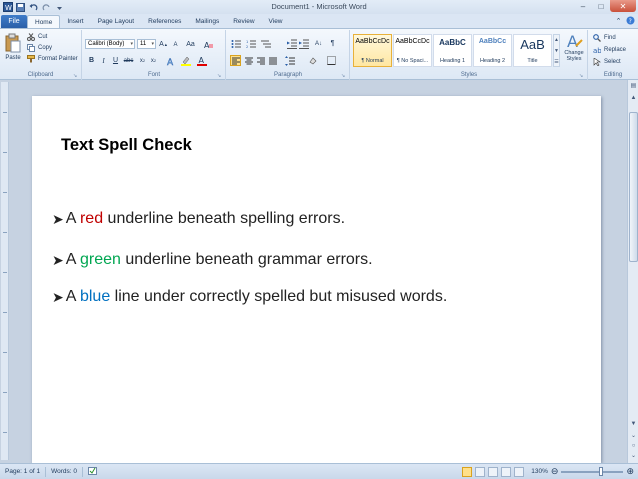 The image size is (638, 479). Describe the element at coordinates (539, 471) in the screenshot. I see `zoom-level: 130%` at that location.